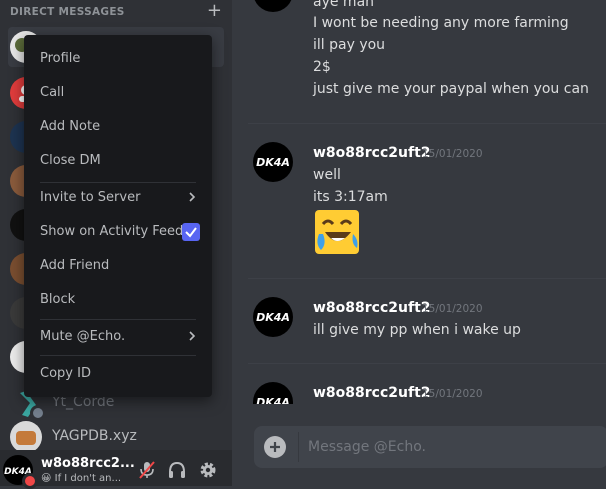 Image resolution: width=606 pixels, height=489 pixels. Describe the element at coordinates (147, 470) in the screenshot. I see `mute-mic-icon` at that location.